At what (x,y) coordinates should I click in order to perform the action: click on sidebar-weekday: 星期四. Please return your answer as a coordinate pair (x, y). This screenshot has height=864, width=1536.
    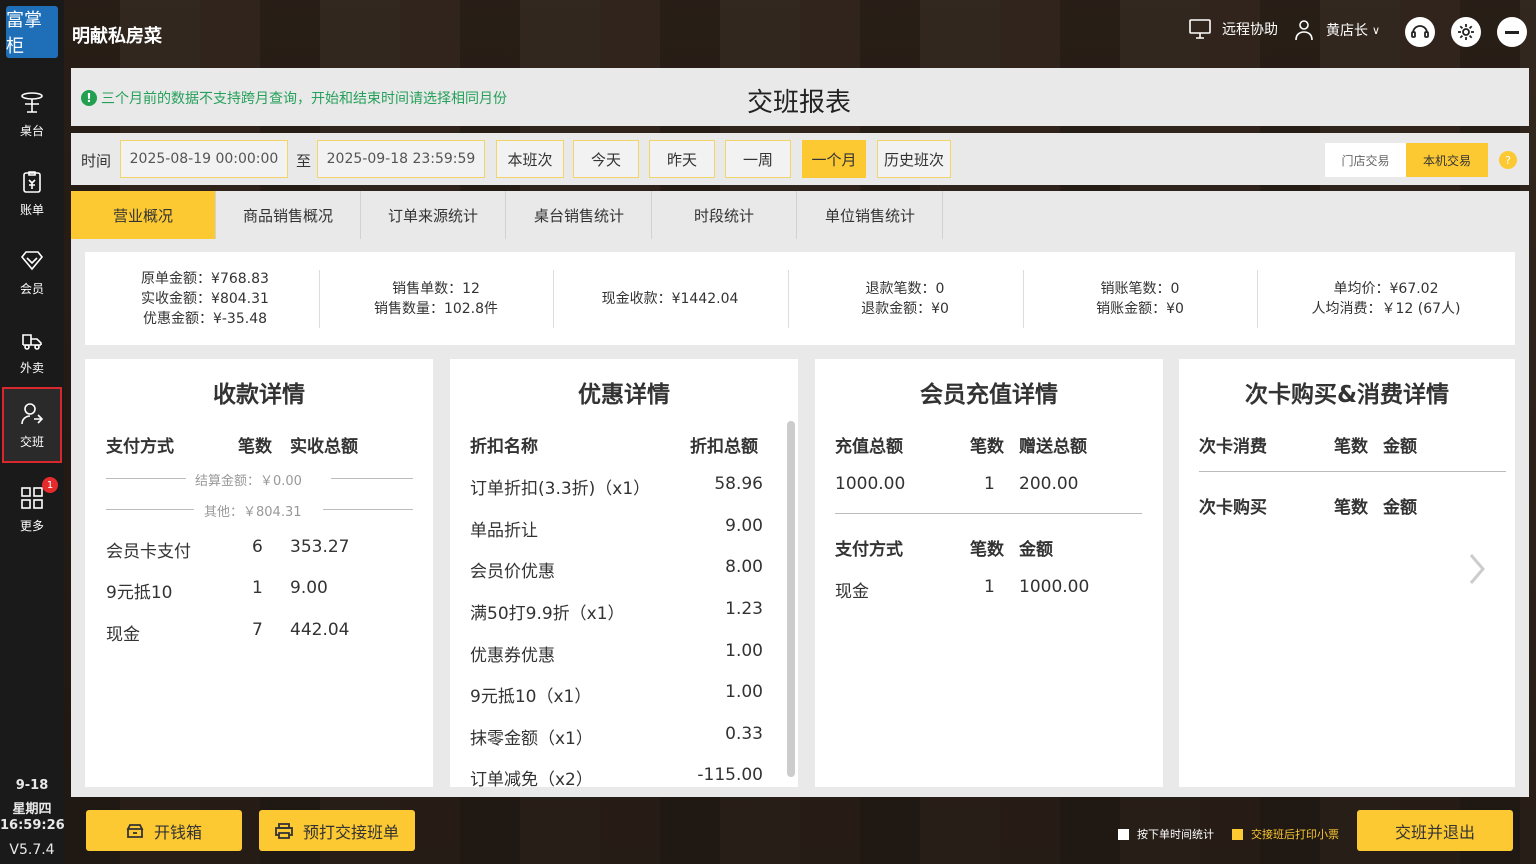
    Looking at the image, I should click on (32, 809).